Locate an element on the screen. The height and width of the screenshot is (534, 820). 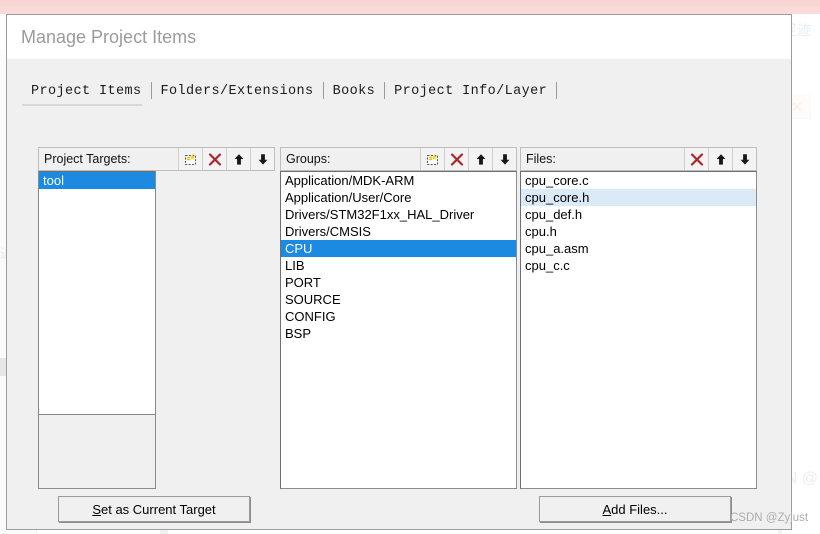
group-row: CONFIG is located at coordinates (398, 316).